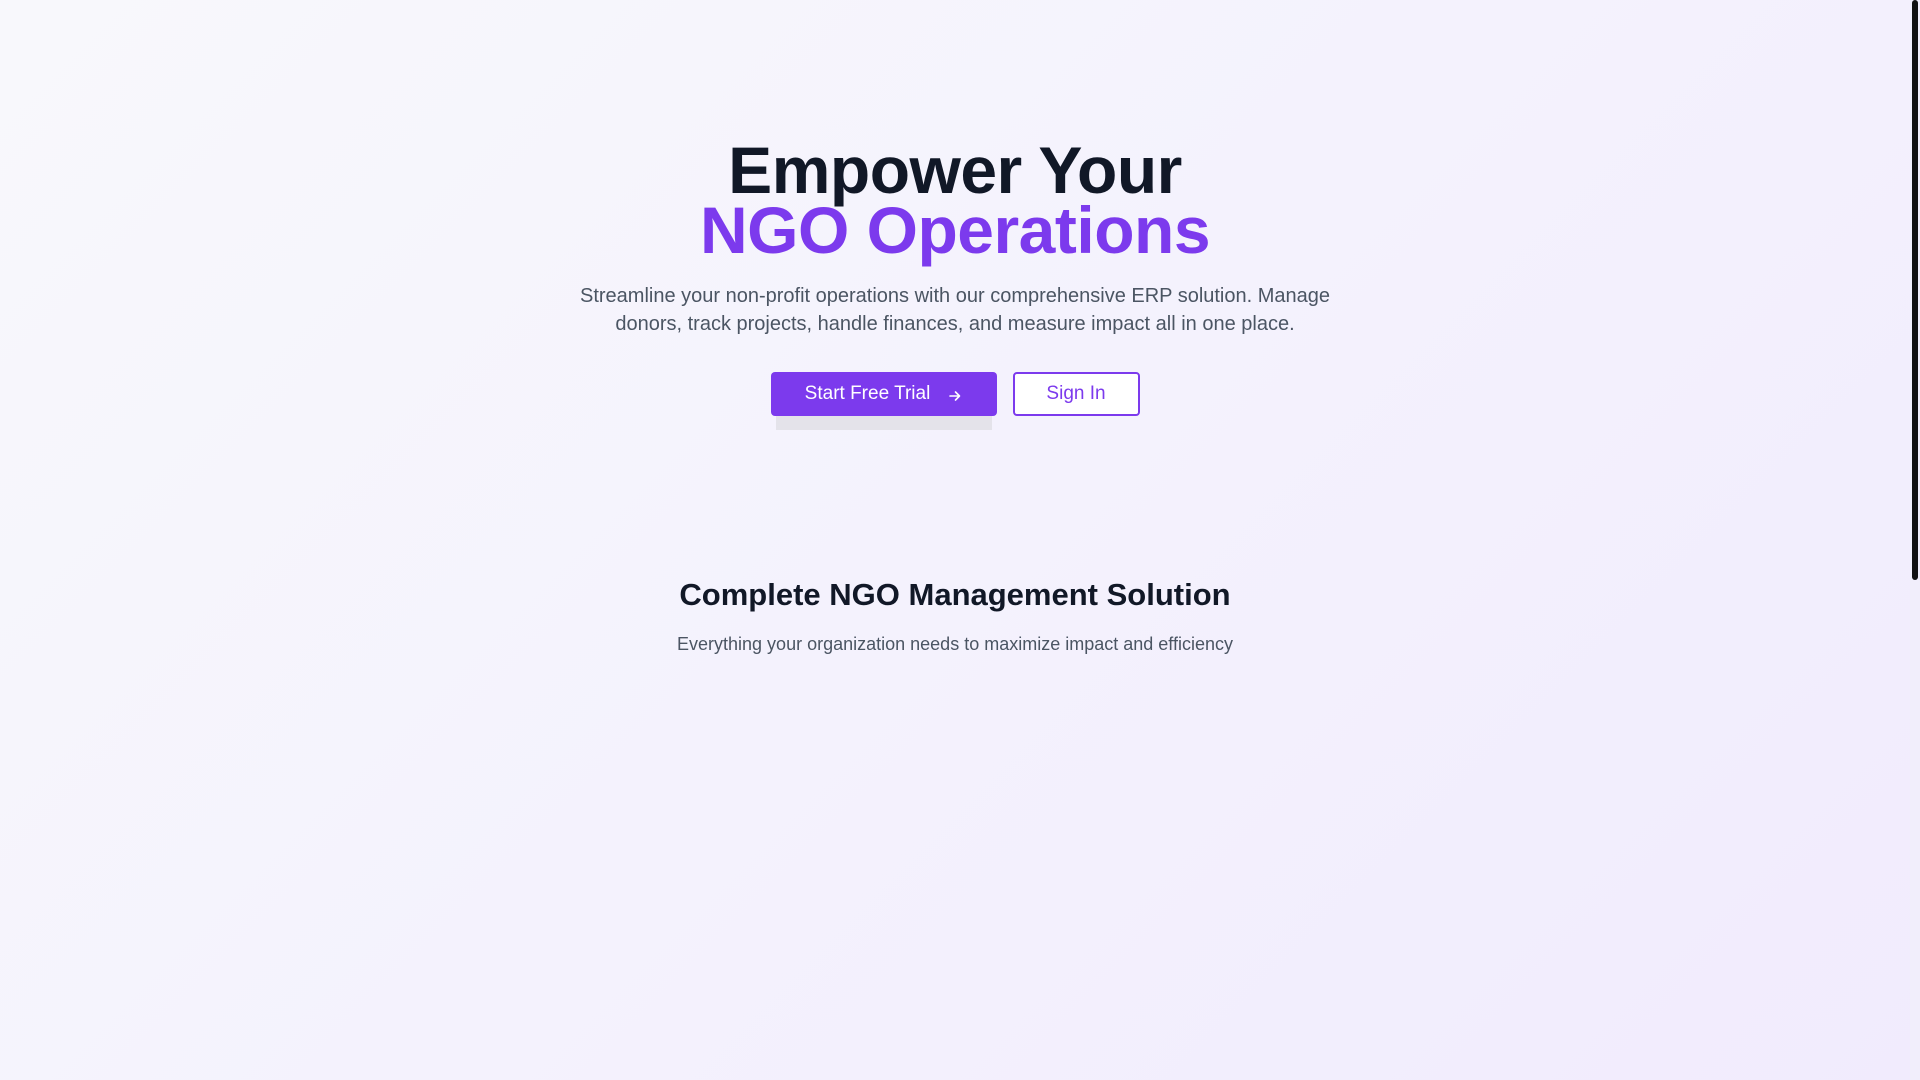 The height and width of the screenshot is (1080, 1920). I want to click on start-trial-button-wrapper: Start Free Trial, so click(883, 401).